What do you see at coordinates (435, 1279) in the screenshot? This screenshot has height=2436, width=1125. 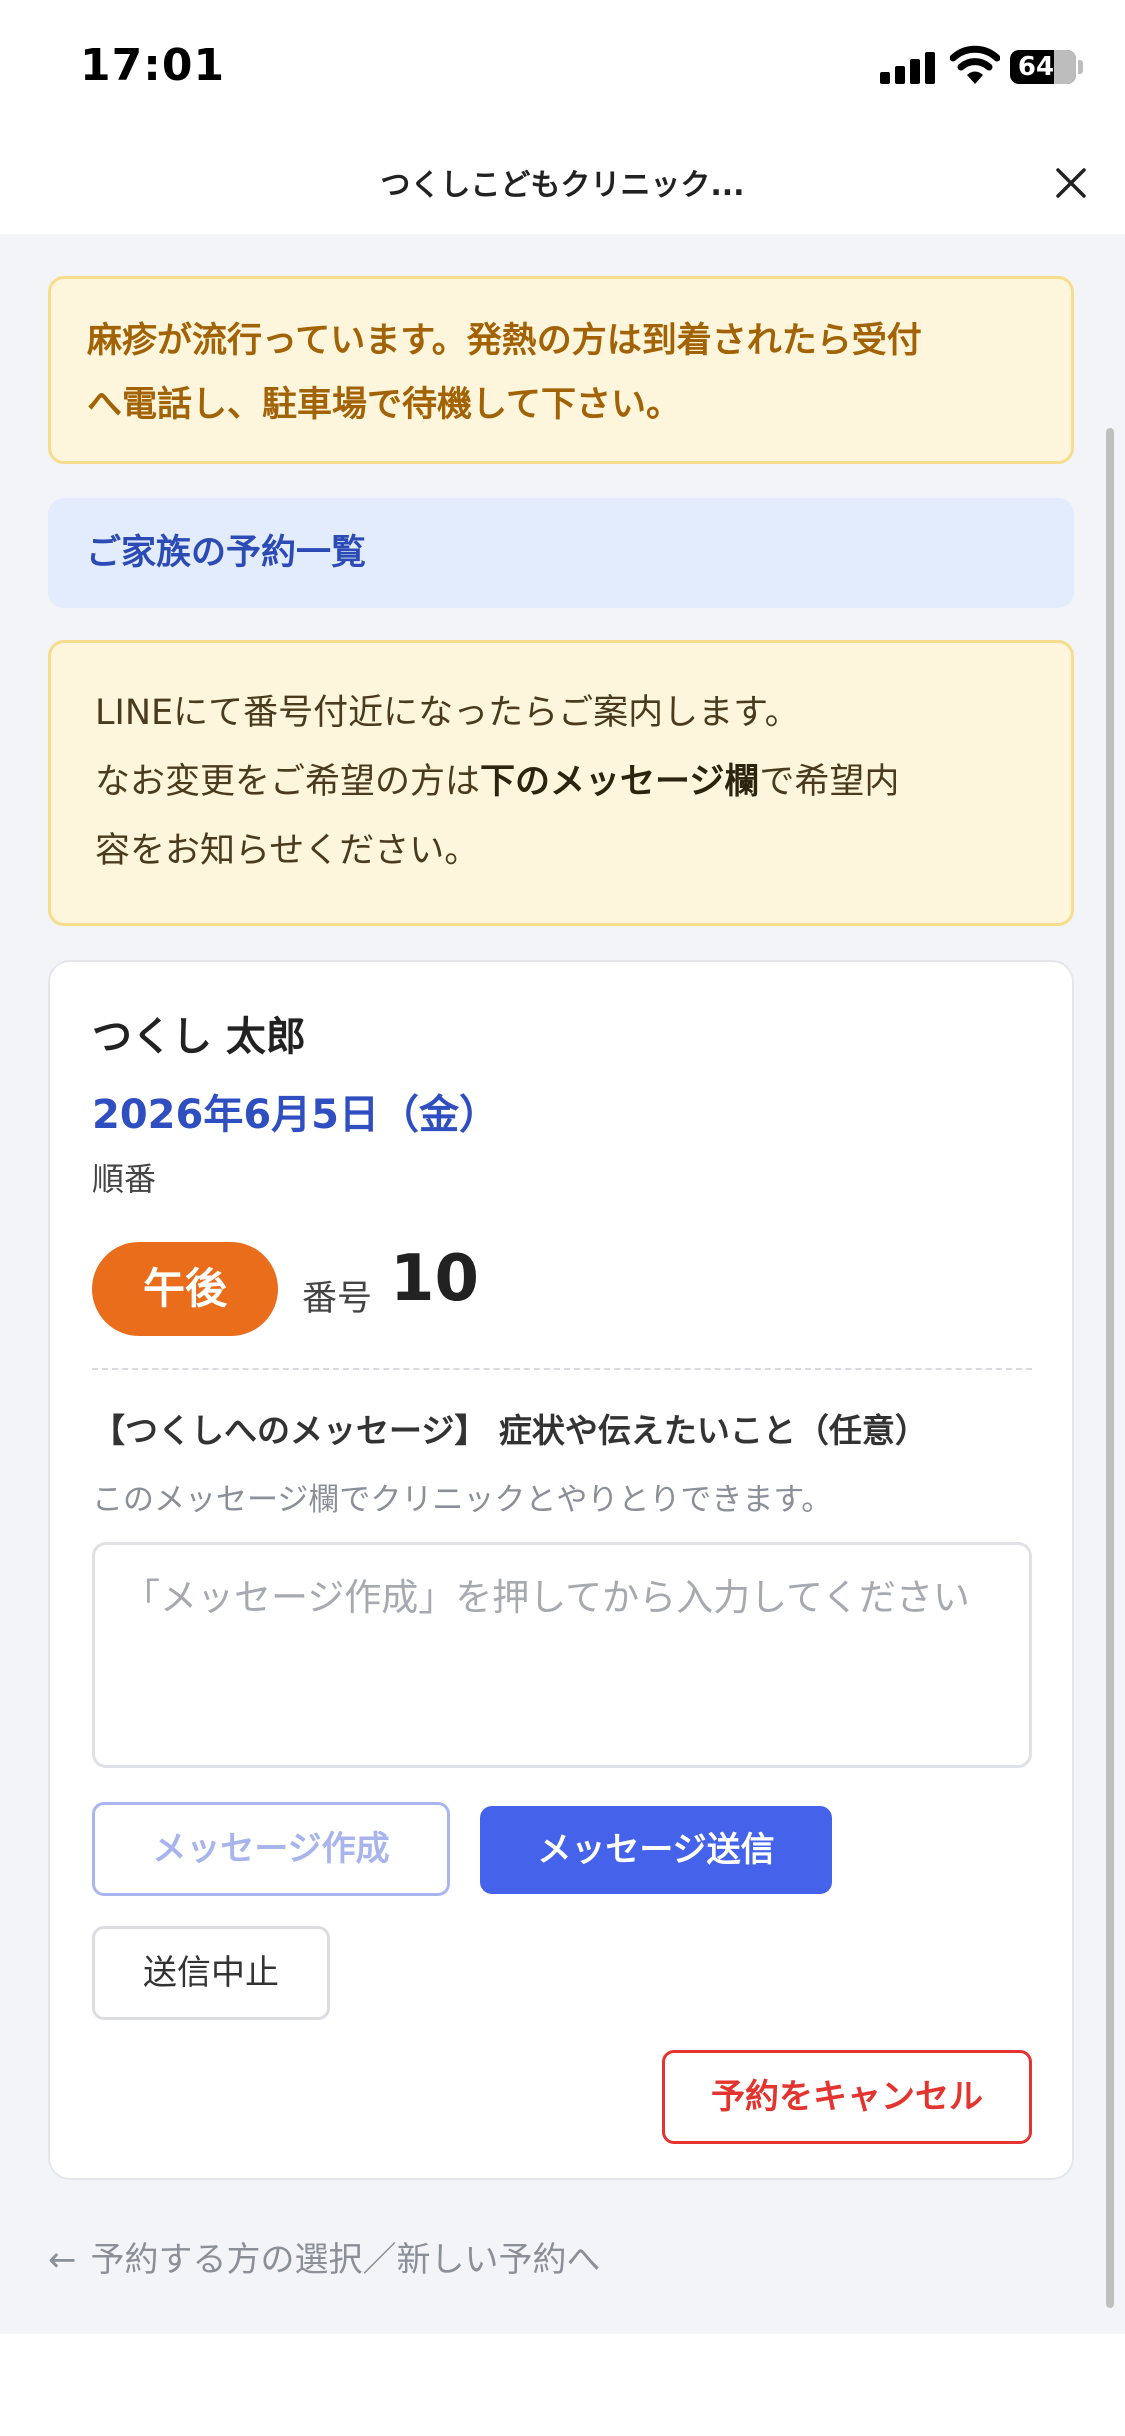 I see `queue-number: 10` at bounding box center [435, 1279].